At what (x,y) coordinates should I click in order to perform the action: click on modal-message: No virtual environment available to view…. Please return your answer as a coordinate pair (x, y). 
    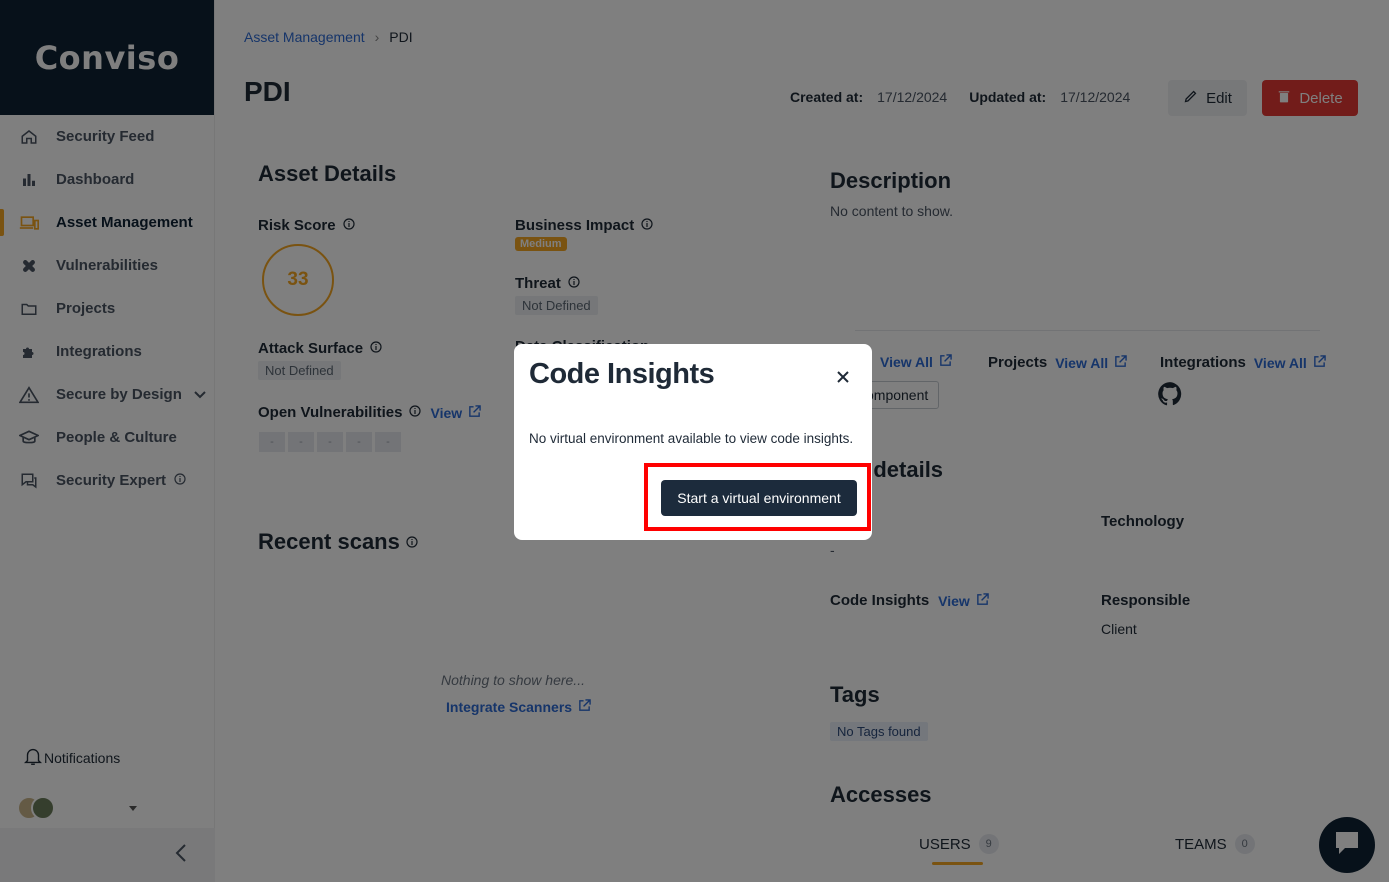
    Looking at the image, I should click on (691, 438).